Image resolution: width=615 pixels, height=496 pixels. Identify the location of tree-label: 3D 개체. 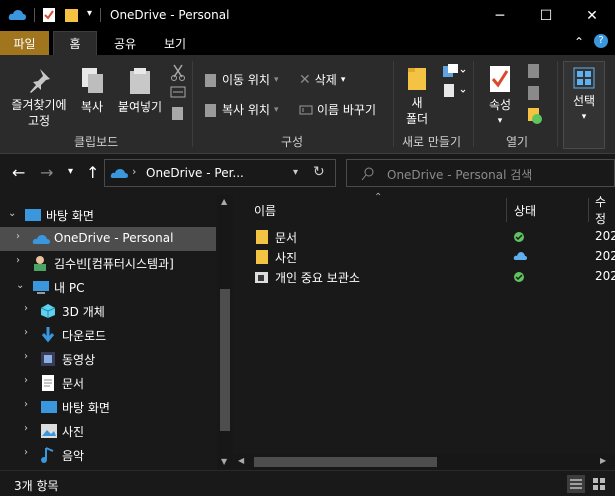
(83, 312).